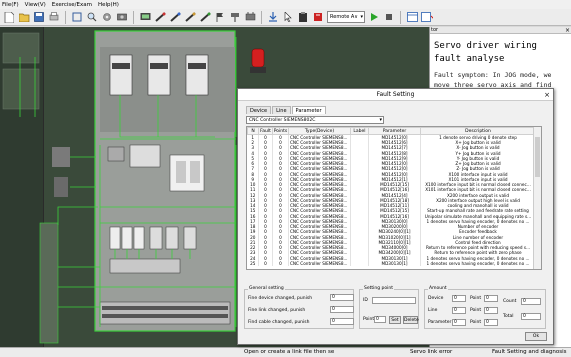 The image size is (571, 357). Describe the element at coordinates (342, 309) in the screenshot. I see `link-punish-input: 0` at that location.